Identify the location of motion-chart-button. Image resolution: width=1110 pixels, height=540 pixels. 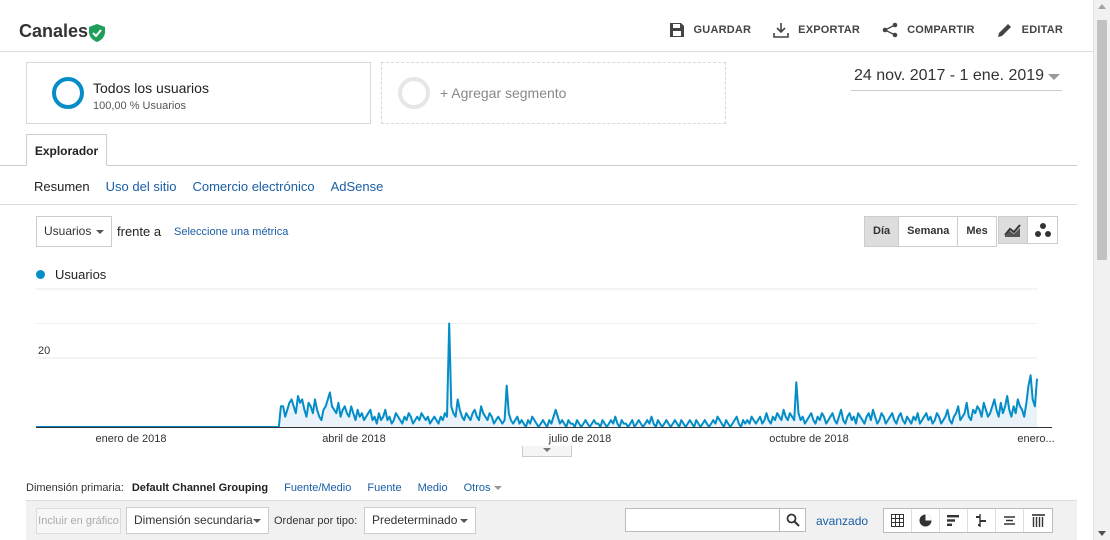
(1042, 230).